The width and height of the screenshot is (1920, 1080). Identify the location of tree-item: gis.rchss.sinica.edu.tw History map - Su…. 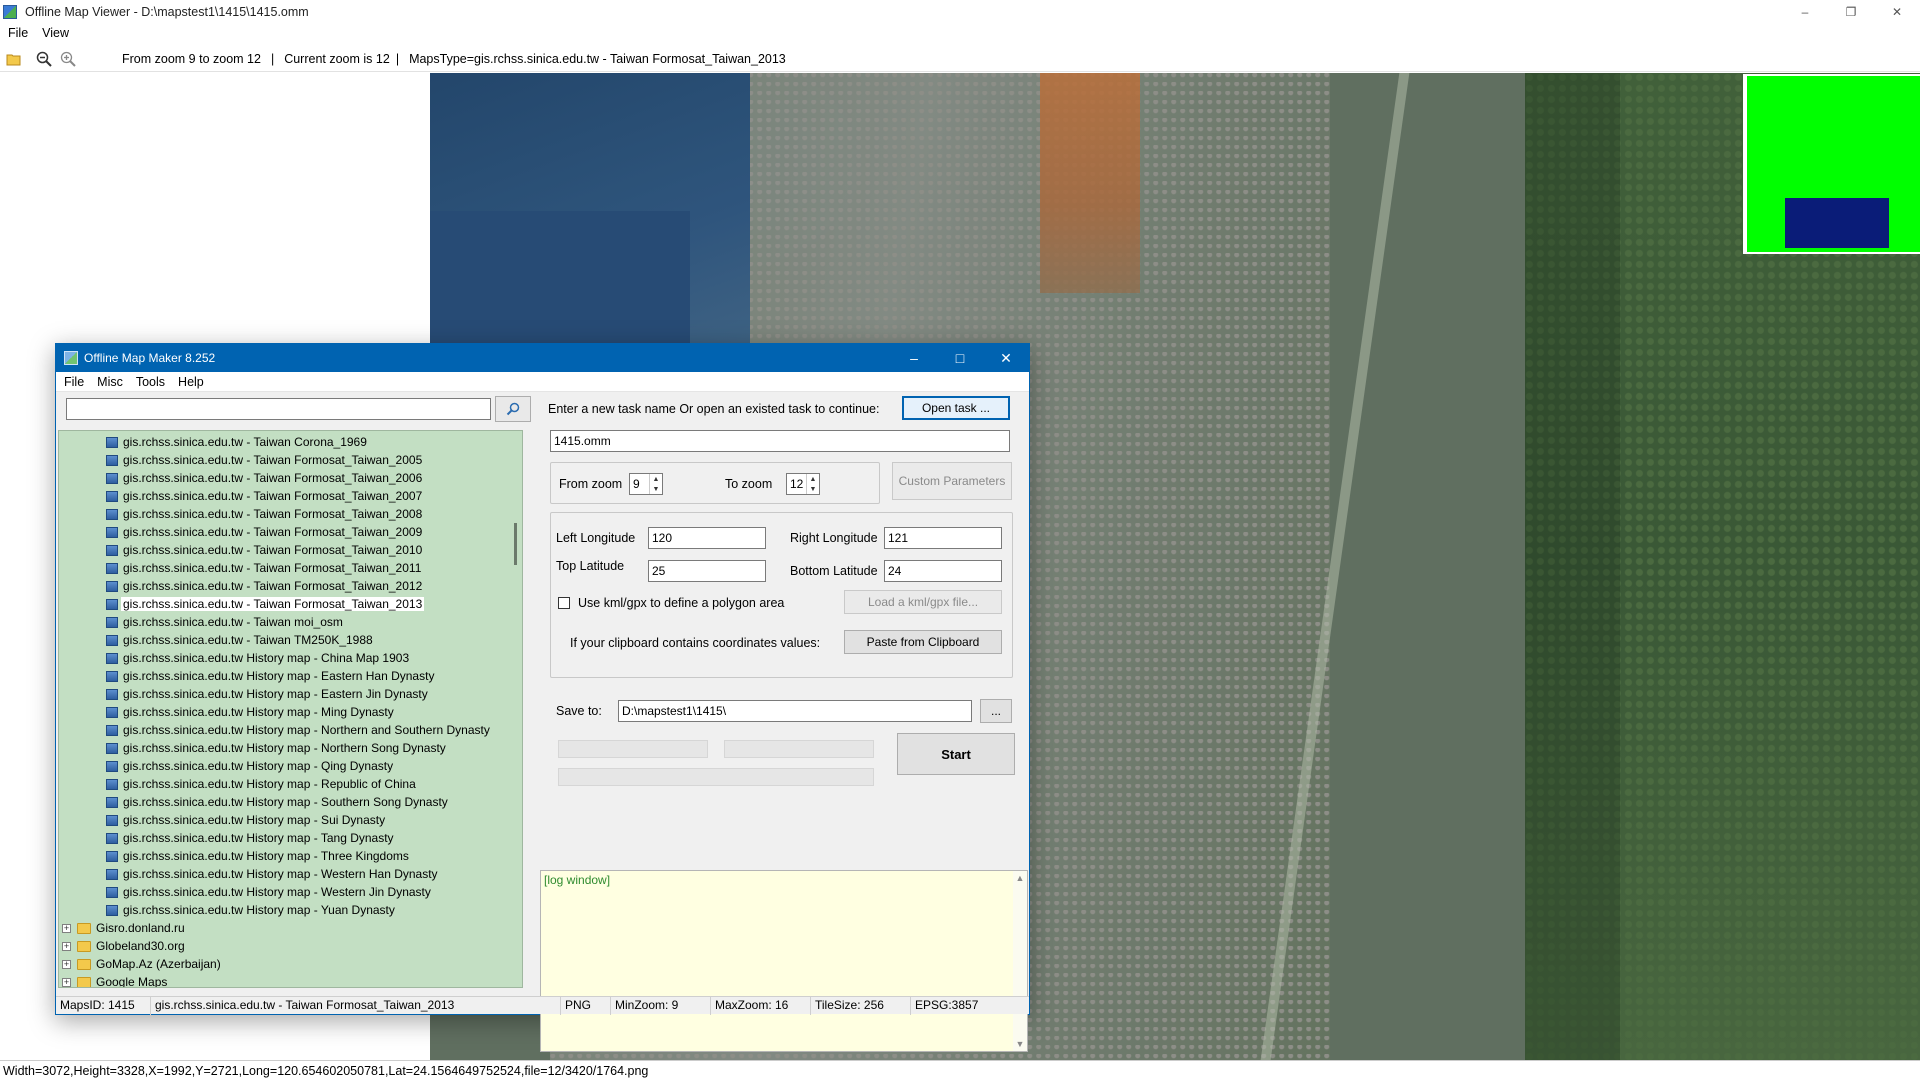
(222, 820).